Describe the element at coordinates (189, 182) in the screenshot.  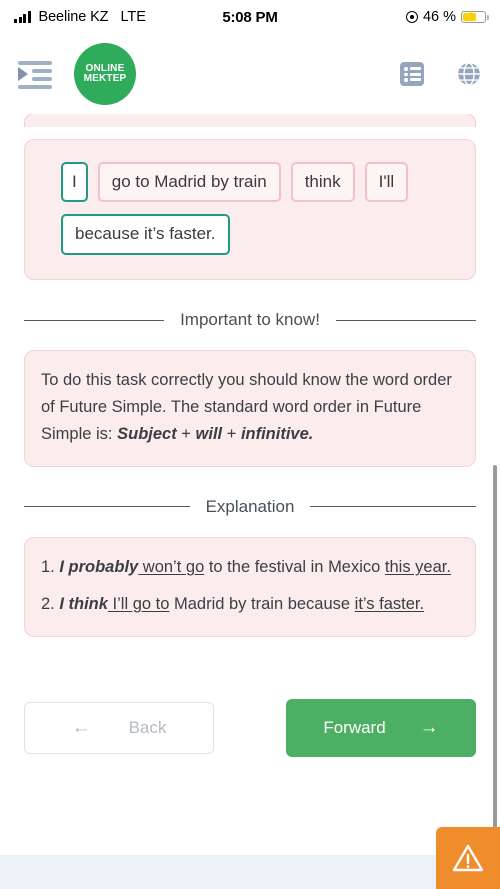
I see `word-chip: go to Madrid by train` at that location.